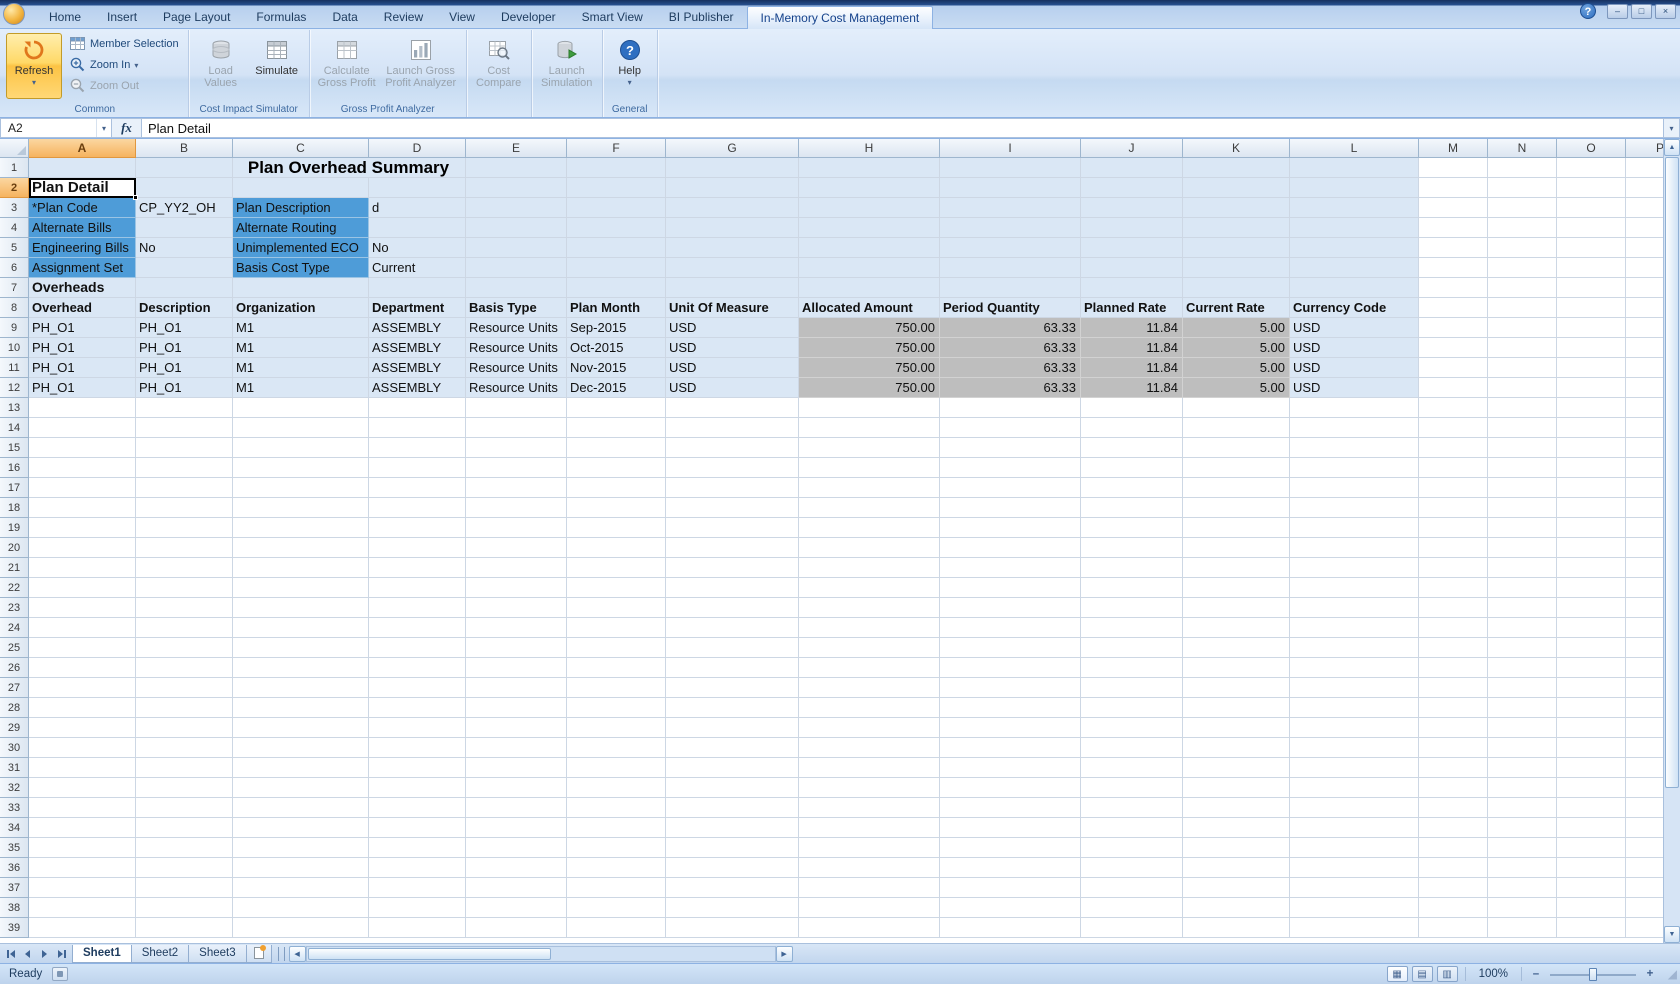 The height and width of the screenshot is (984, 1680). Describe the element at coordinates (869, 168) in the screenshot. I see `cell-H1` at that location.